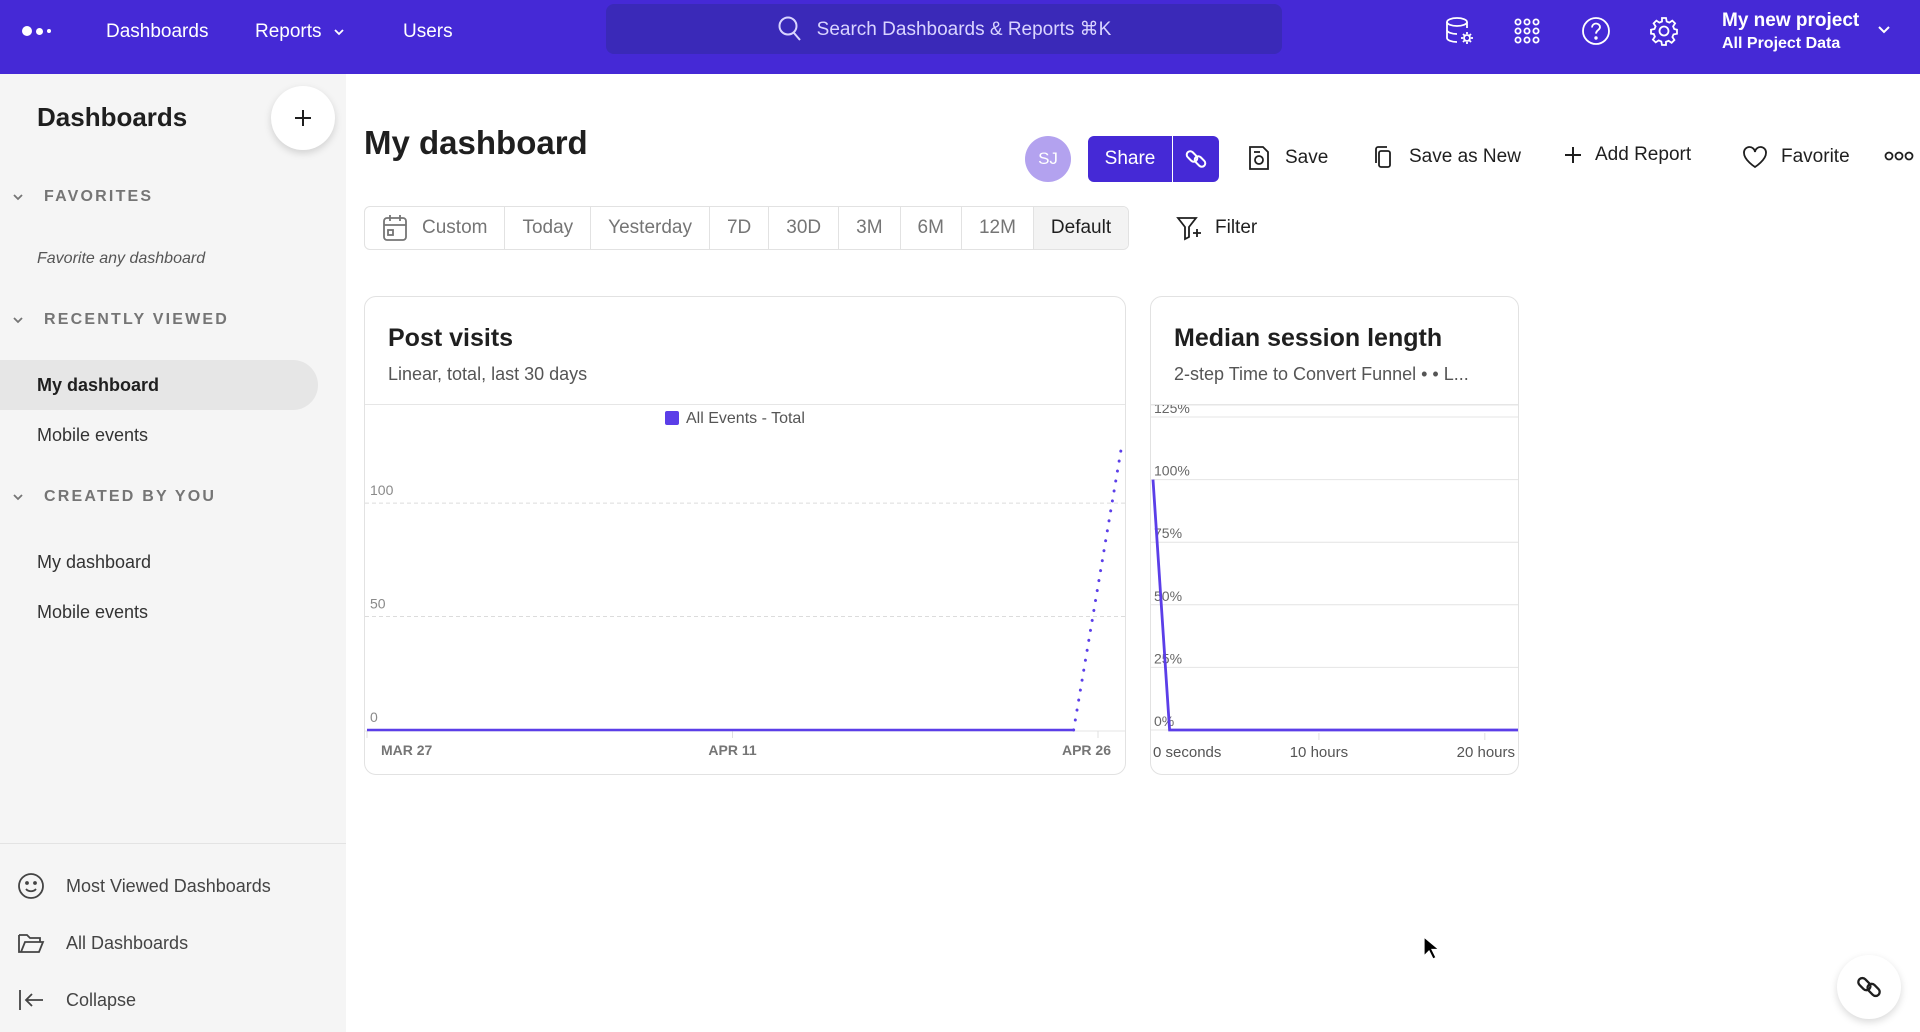  I want to click on settings-button, so click(1664, 31).